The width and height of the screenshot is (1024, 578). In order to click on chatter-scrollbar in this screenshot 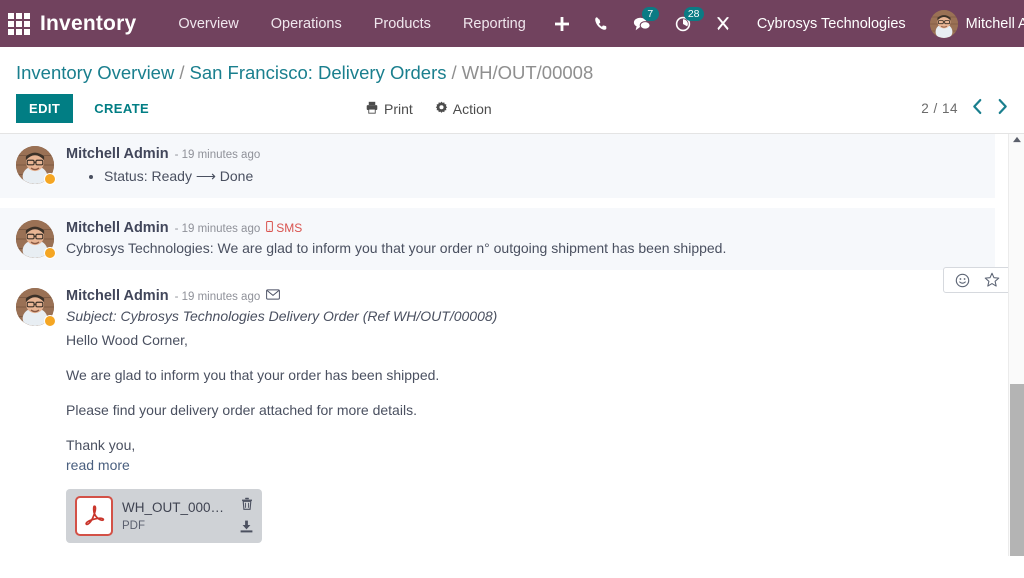, I will do `click(1016, 345)`.